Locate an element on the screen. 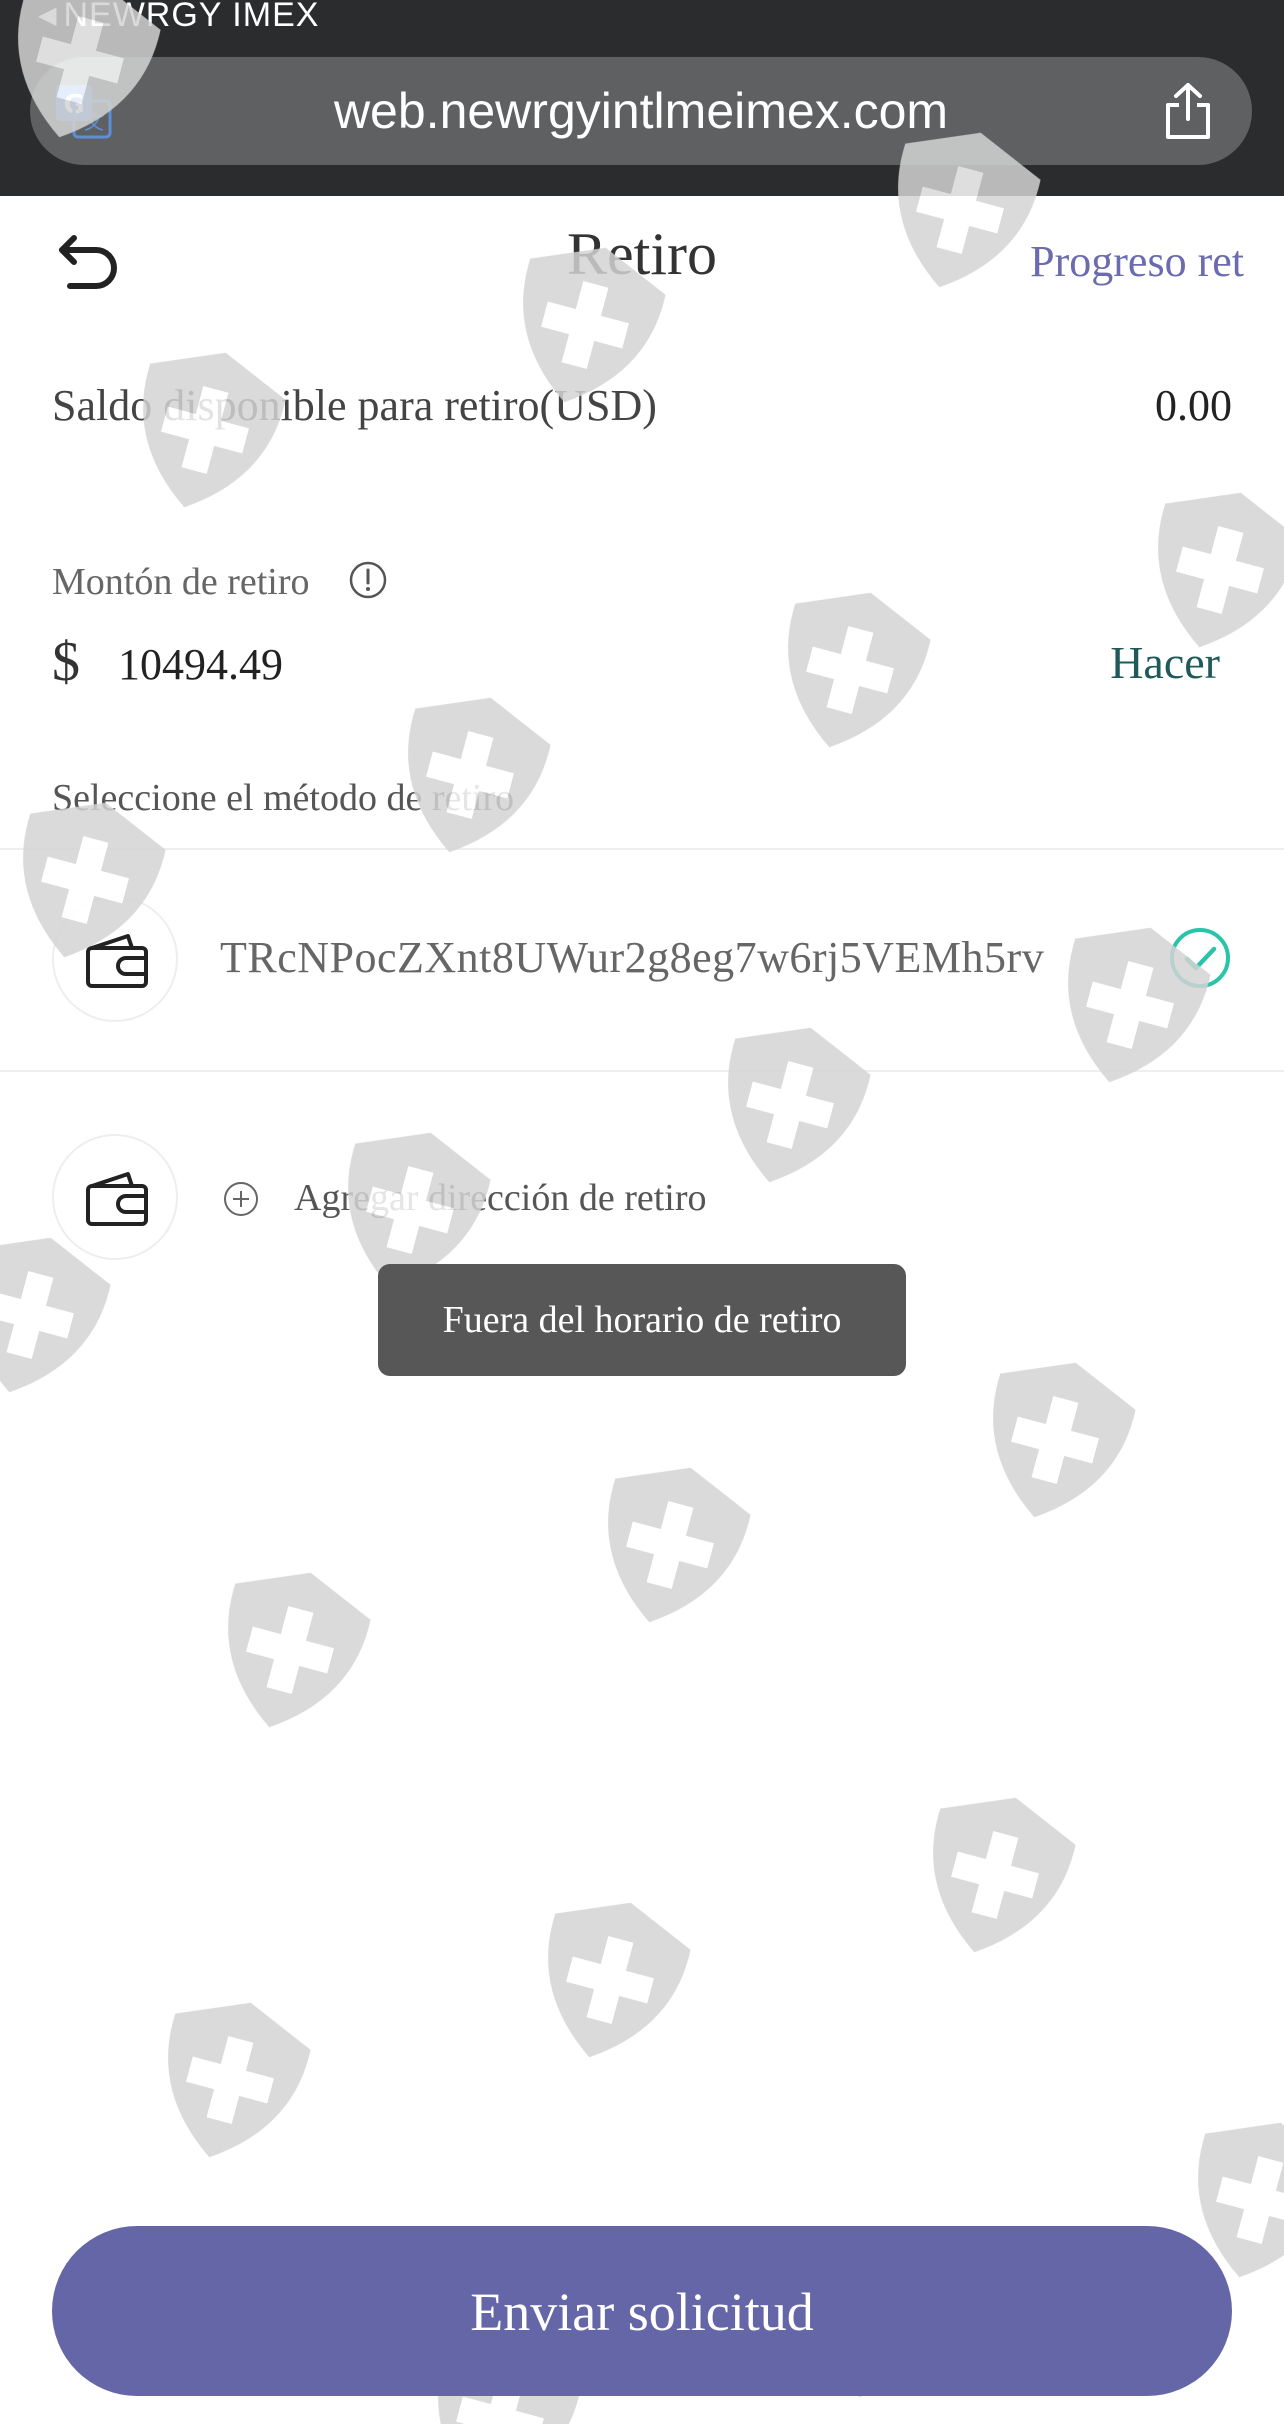 This screenshot has width=1284, height=2424. share-icon is located at coordinates (1188, 111).